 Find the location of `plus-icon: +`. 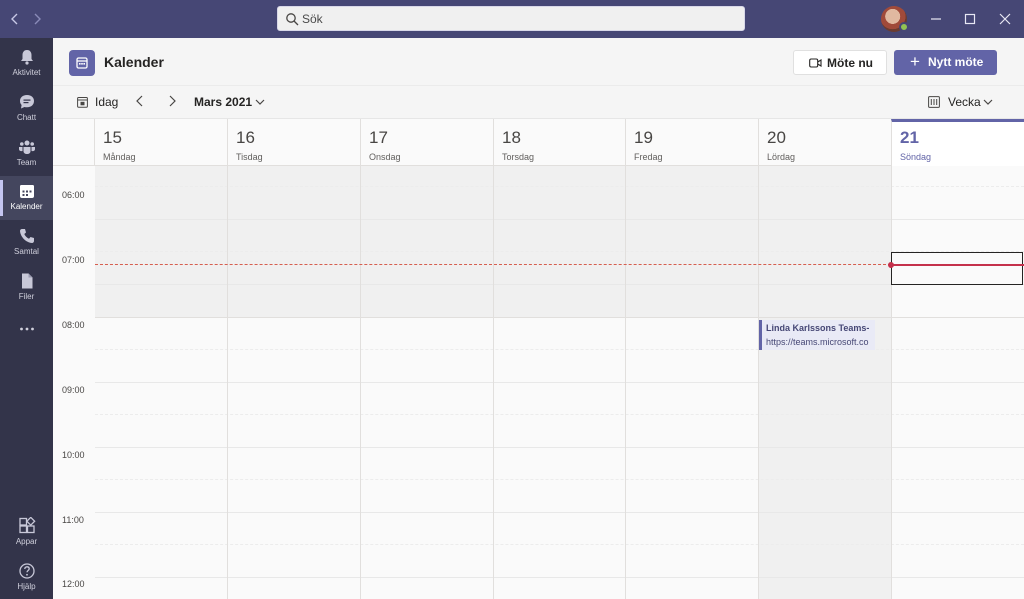

plus-icon: + is located at coordinates (915, 61).